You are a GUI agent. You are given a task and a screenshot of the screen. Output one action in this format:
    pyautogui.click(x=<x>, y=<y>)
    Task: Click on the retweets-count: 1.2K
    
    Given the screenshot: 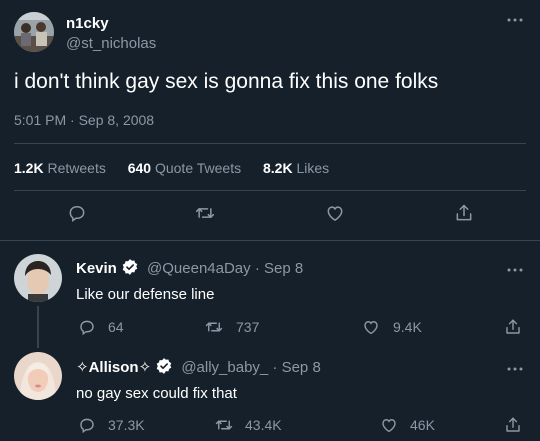 What is the action you would take?
    pyautogui.click(x=29, y=168)
    